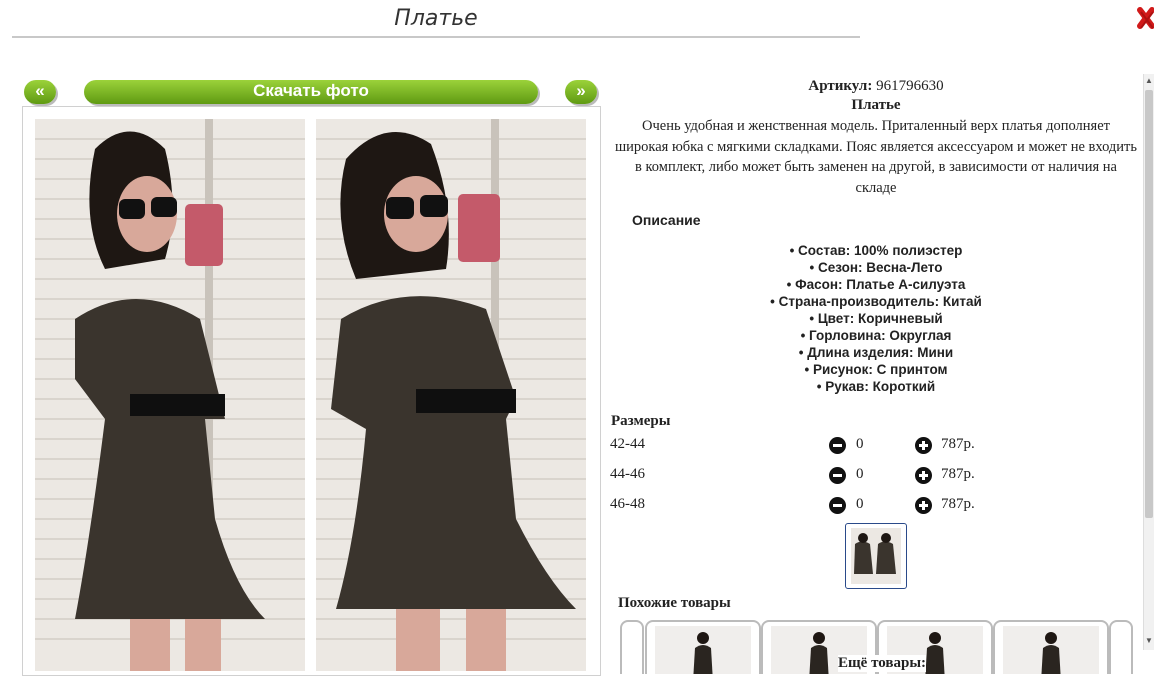 Image resolution: width=1154 pixels, height=676 pixels. I want to click on product-name: Платье, so click(876, 105).